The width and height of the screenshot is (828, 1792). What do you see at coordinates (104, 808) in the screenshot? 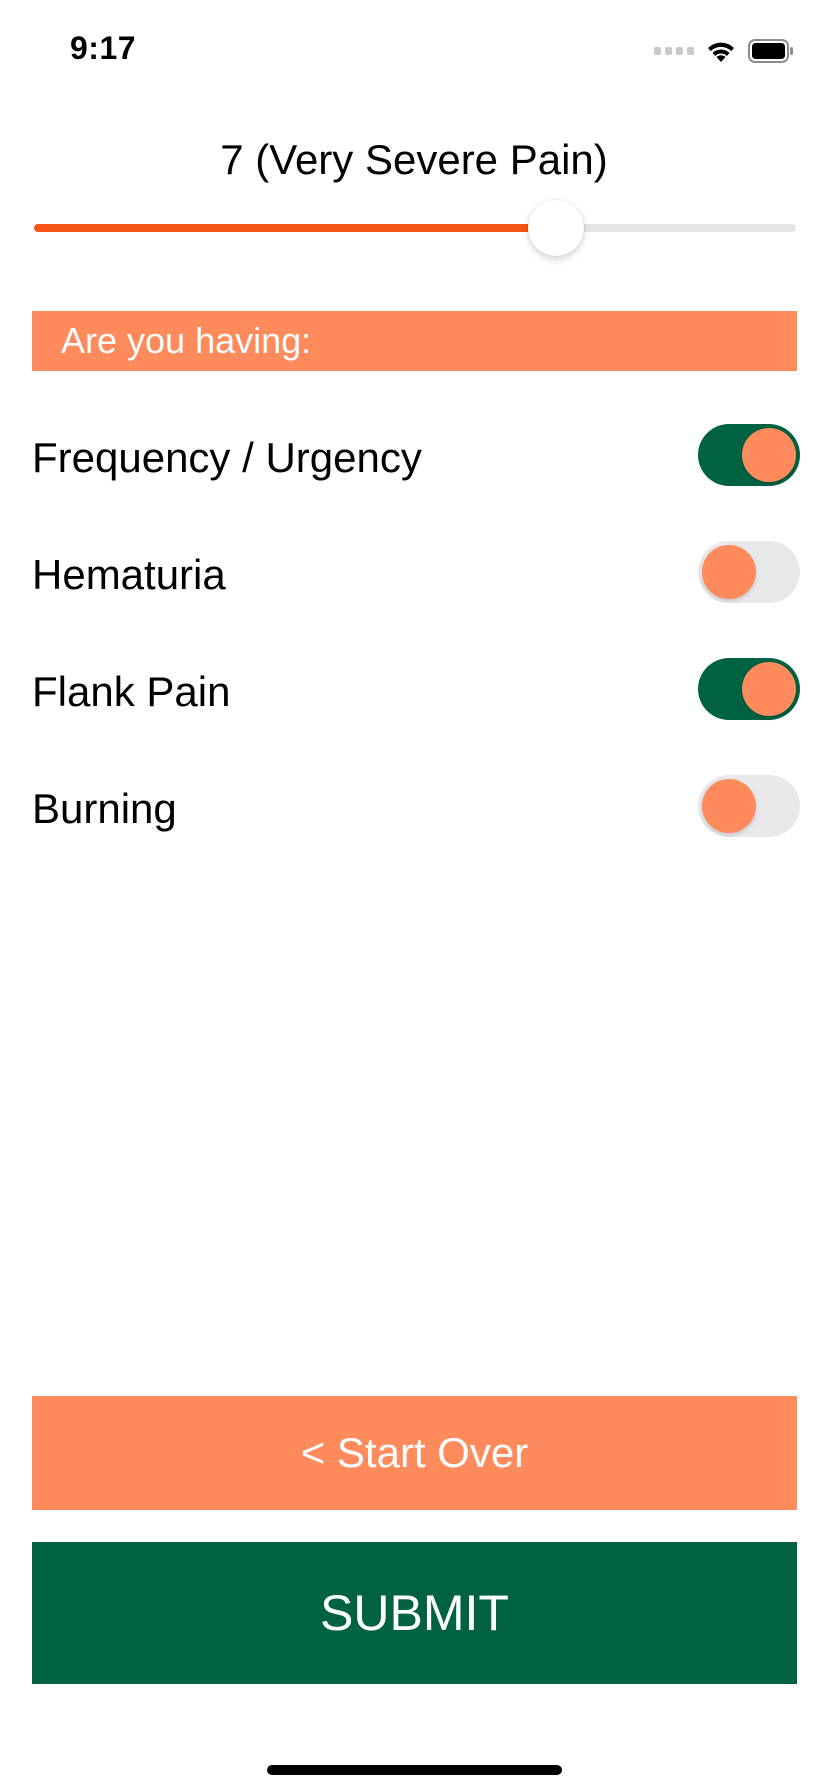
I see `symptom-label: Burning` at bounding box center [104, 808].